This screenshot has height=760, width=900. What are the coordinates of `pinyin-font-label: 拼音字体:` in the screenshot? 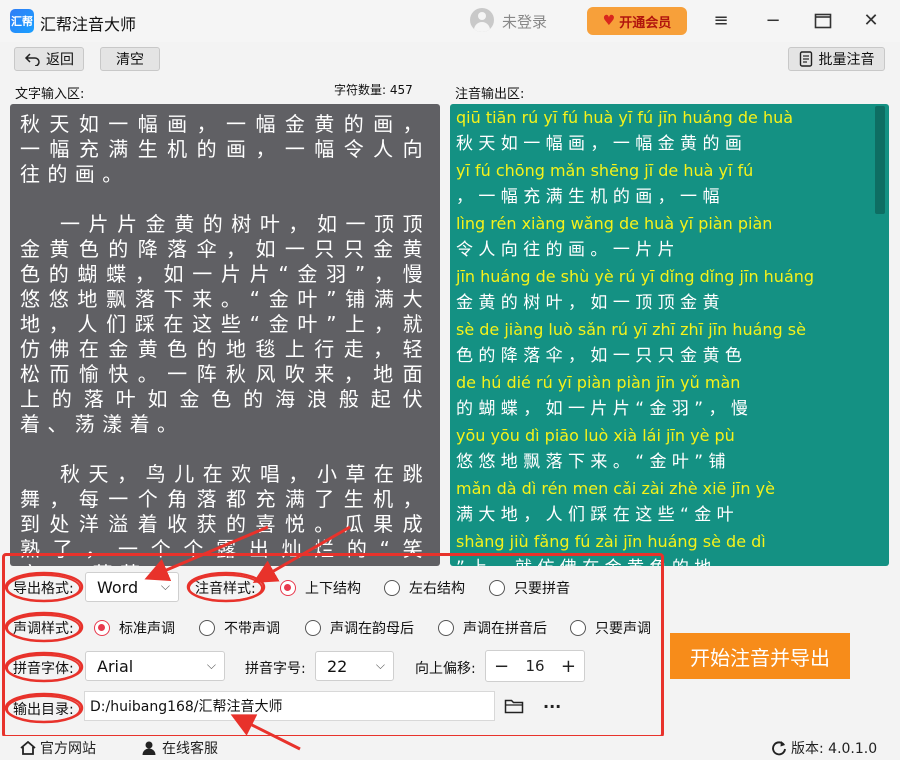 It's located at (43, 668).